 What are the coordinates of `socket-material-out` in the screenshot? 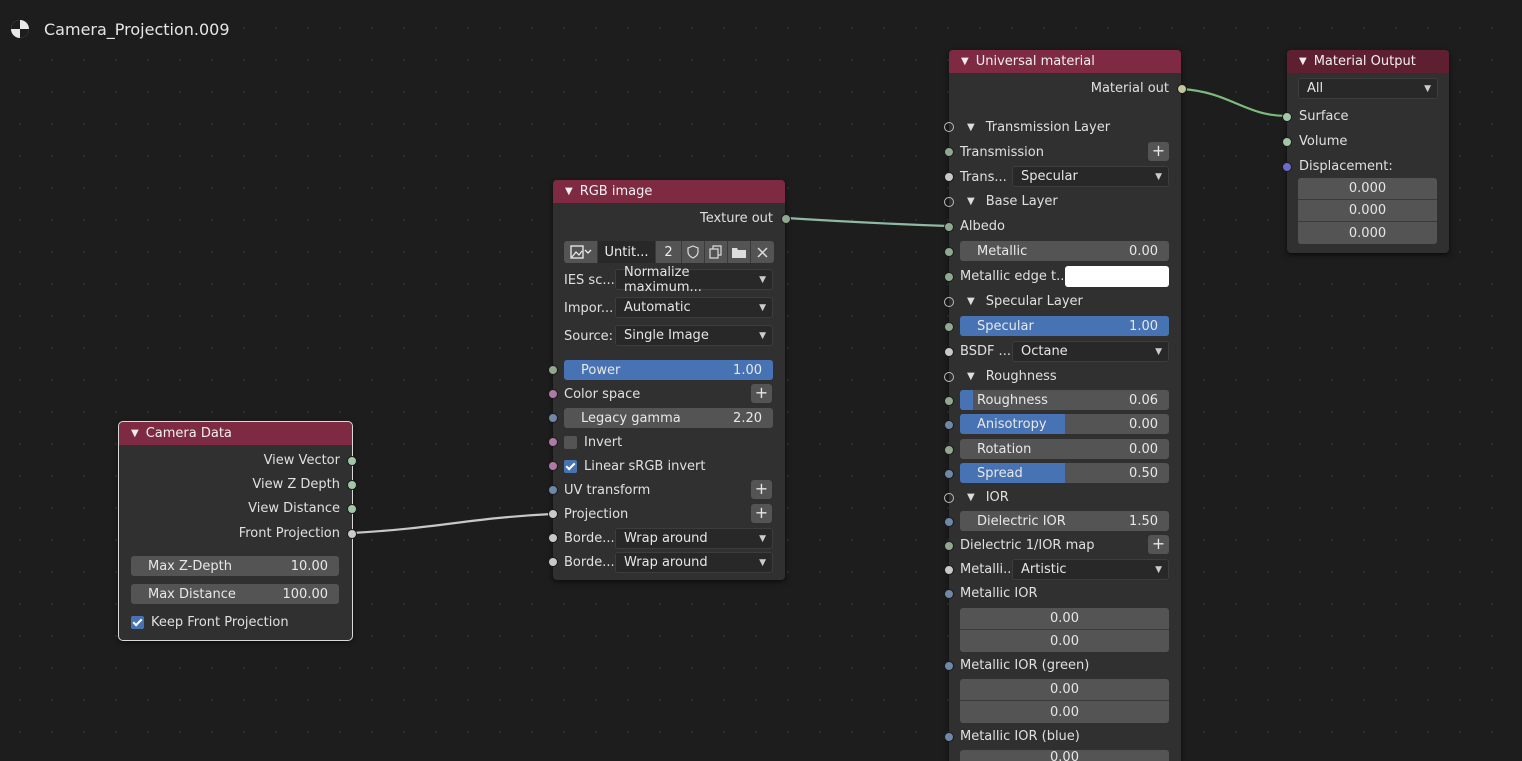 It's located at (1182, 89).